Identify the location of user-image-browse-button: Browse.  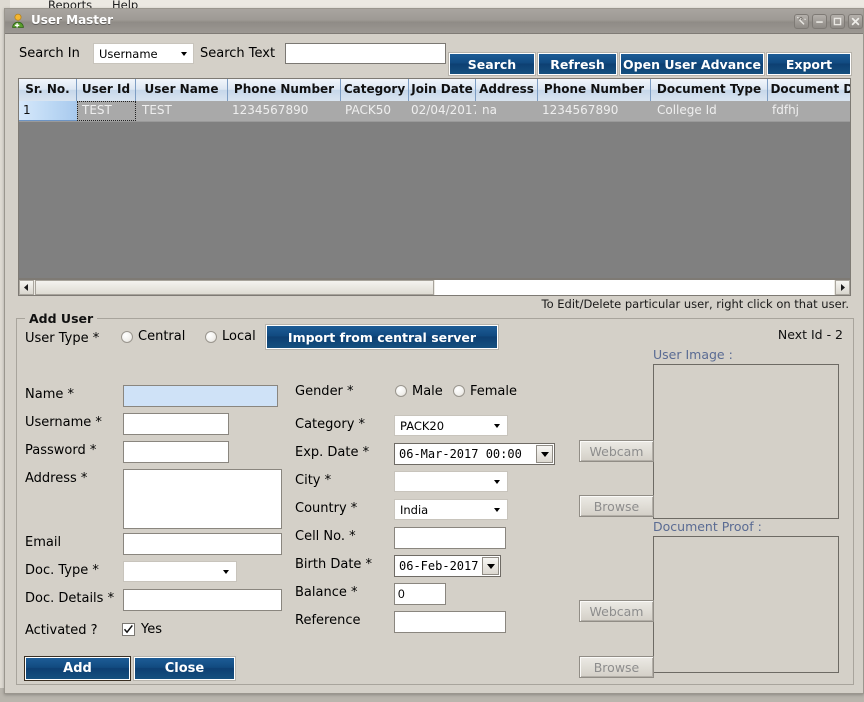
(616, 506).